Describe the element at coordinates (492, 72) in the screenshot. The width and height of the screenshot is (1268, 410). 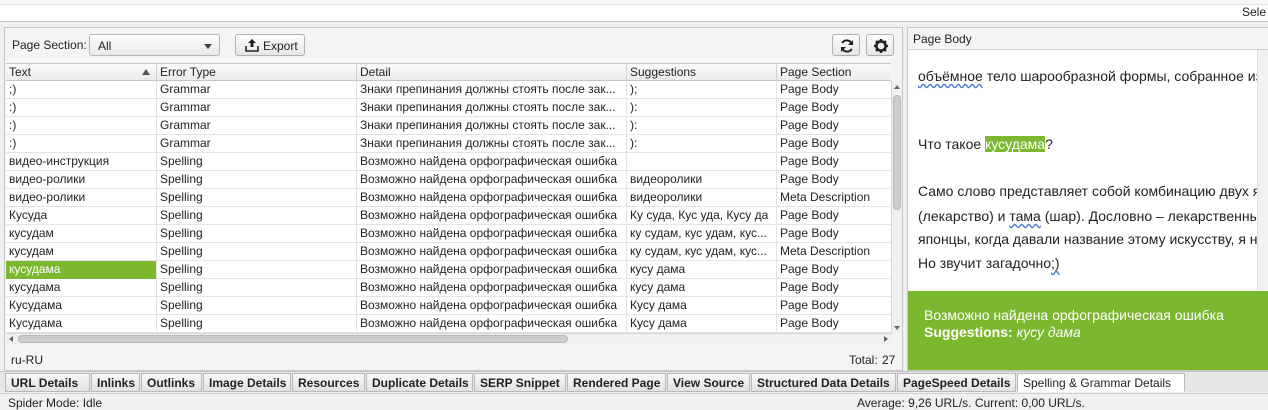
I see `column-header-detail: Detail` at that location.